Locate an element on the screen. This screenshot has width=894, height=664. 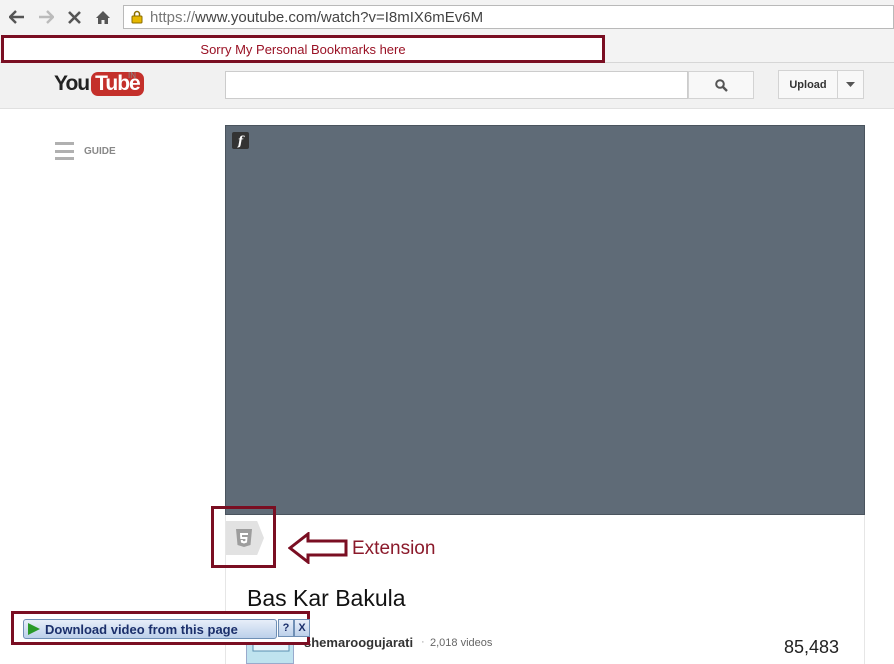
close-button: X is located at coordinates (302, 628).